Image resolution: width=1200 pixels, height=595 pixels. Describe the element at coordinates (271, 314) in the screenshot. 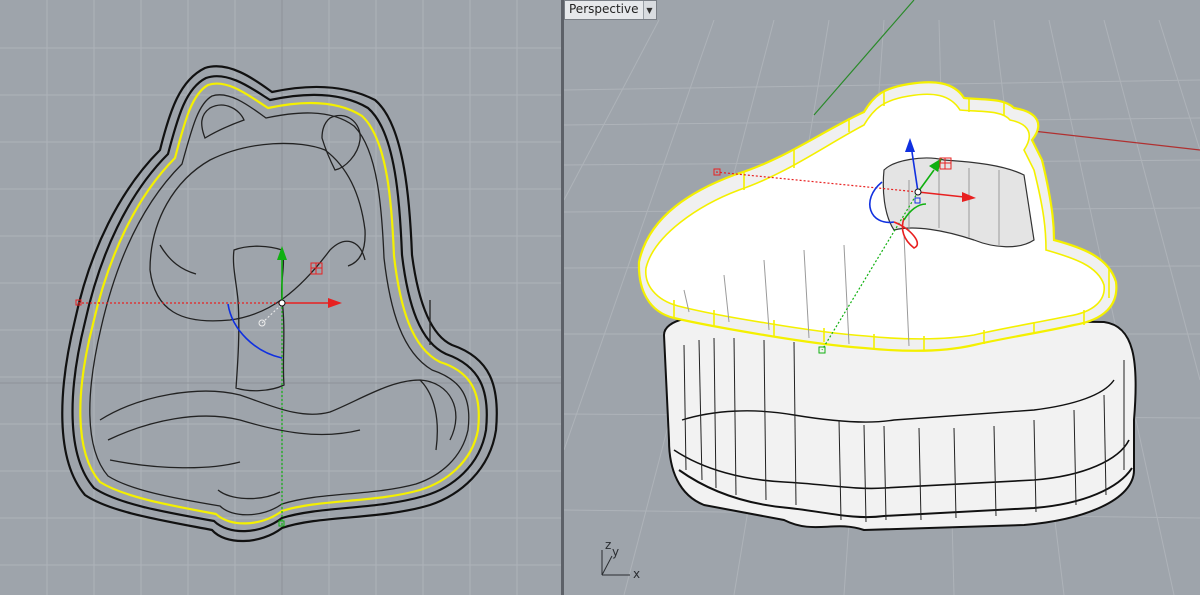

I see `gumball-scale-line` at that location.